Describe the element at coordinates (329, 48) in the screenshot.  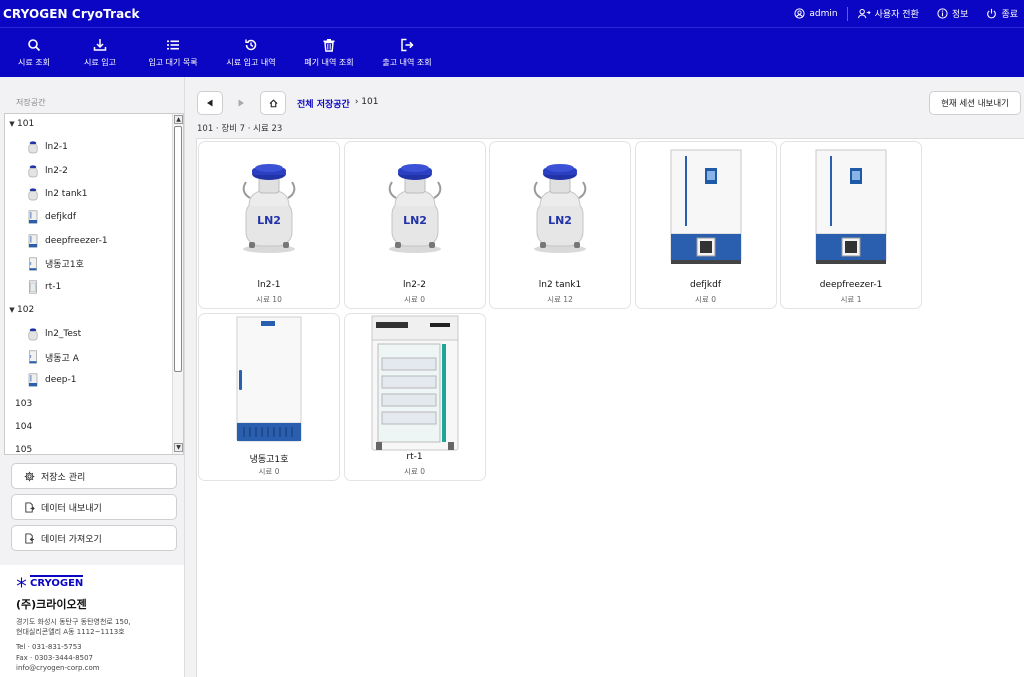
I see `disposal-history-button: 폐기 내역 조회` at that location.